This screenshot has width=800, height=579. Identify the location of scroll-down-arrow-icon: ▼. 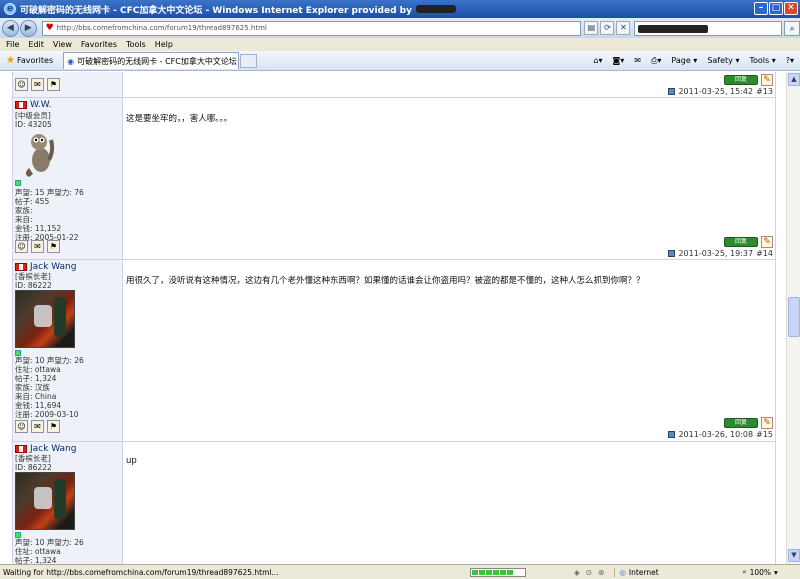
(794, 555).